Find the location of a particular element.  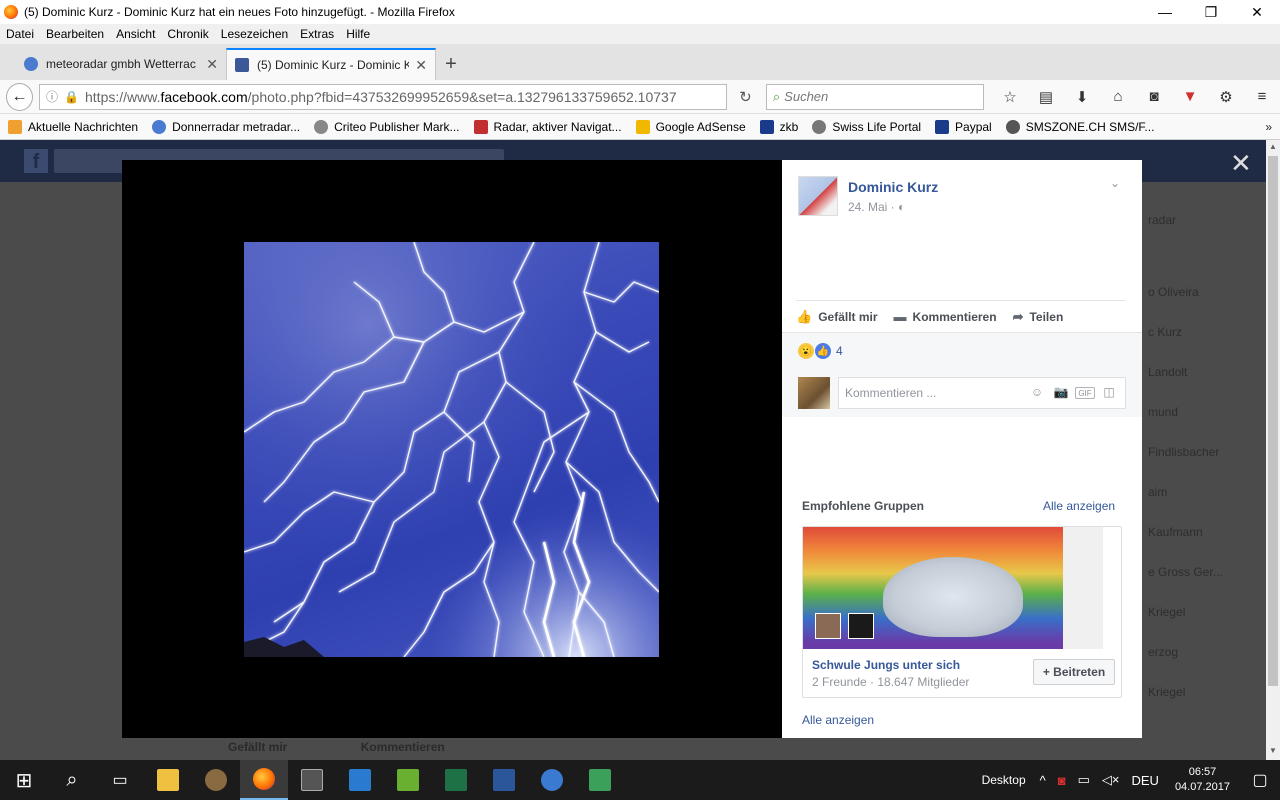

author-name: Dominic Kurz is located at coordinates (893, 187).